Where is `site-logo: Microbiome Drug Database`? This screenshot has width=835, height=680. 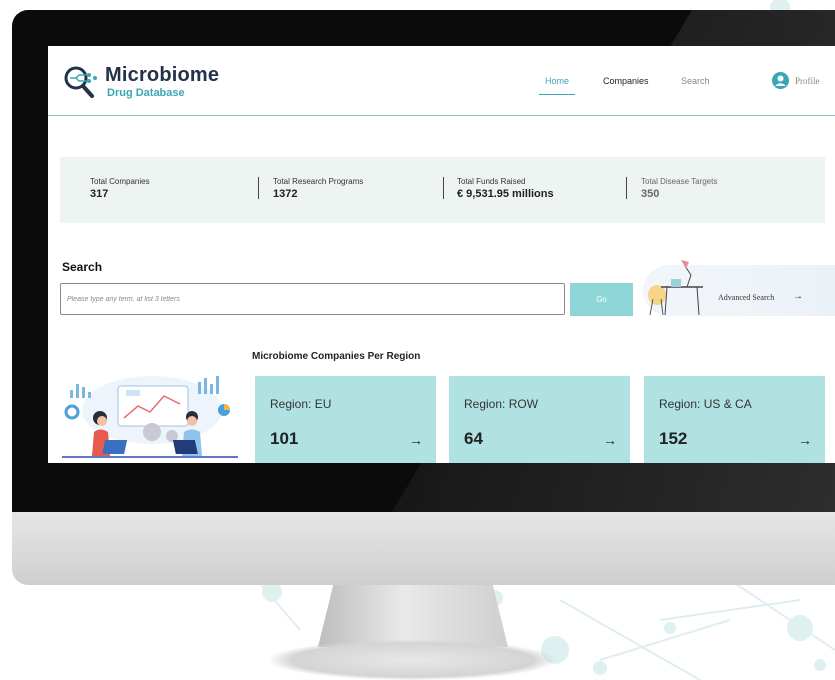
site-logo: Microbiome Drug Database is located at coordinates (147, 82).